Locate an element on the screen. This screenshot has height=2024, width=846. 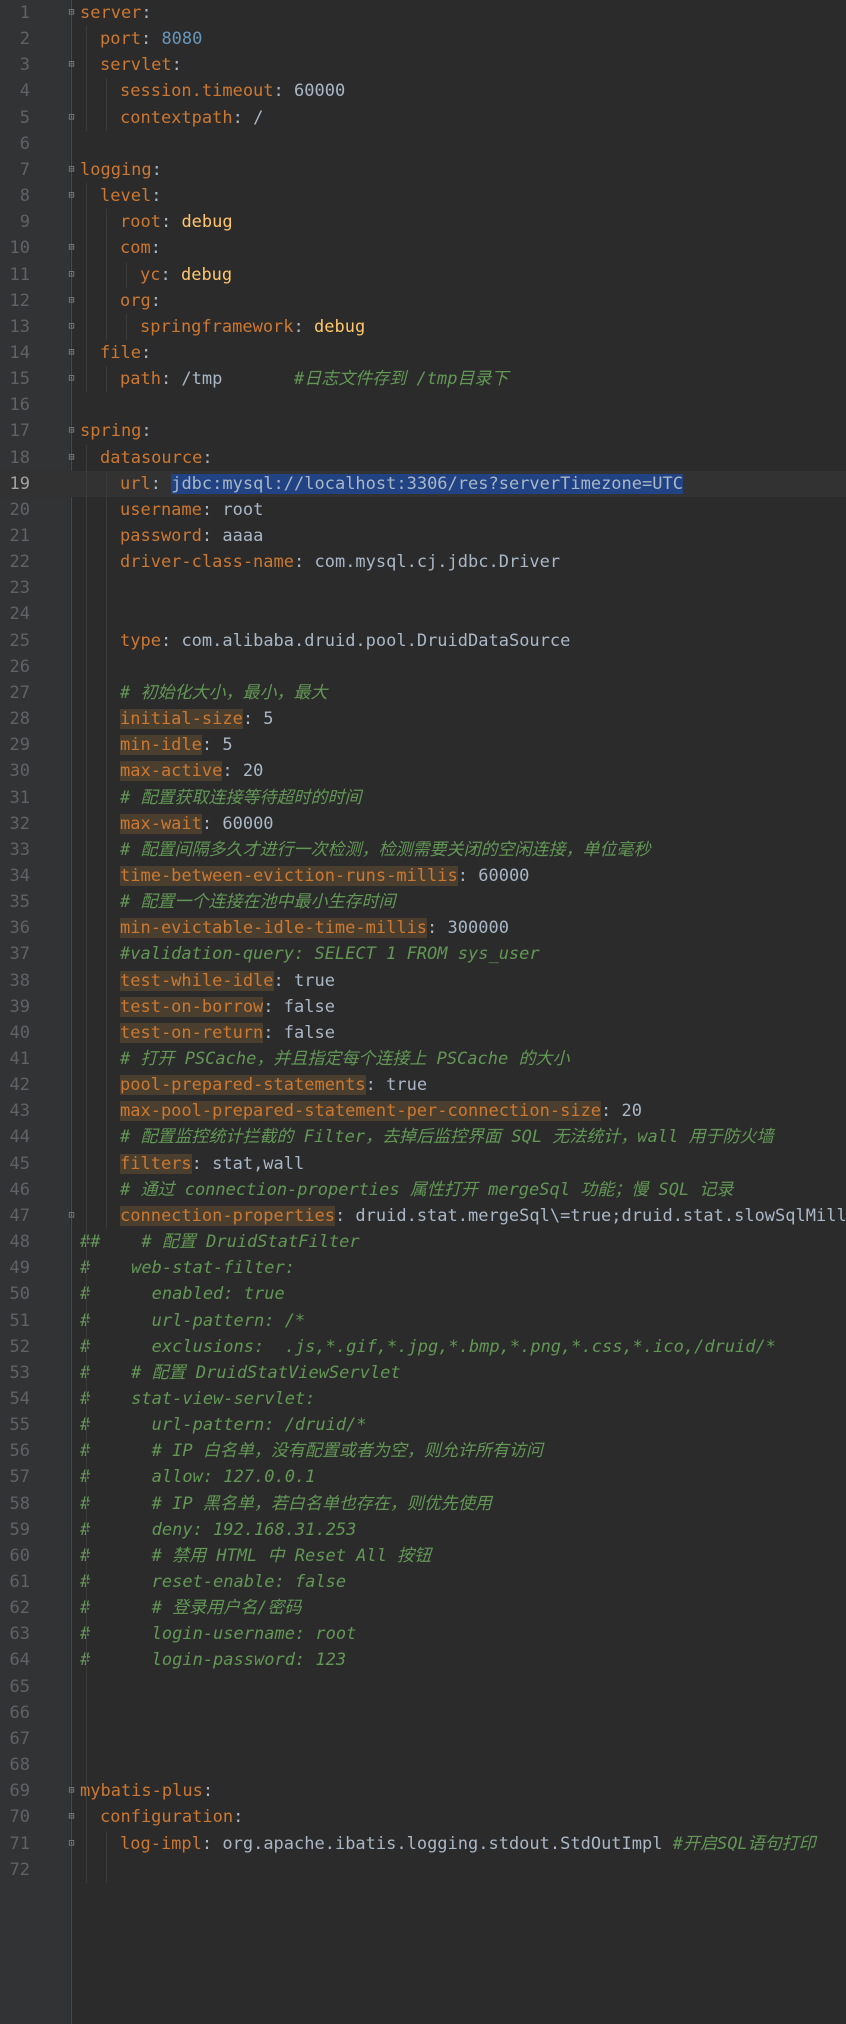
code-line: 36 min-evictable-idle-time-millis: 300000 is located at coordinates (423, 928).